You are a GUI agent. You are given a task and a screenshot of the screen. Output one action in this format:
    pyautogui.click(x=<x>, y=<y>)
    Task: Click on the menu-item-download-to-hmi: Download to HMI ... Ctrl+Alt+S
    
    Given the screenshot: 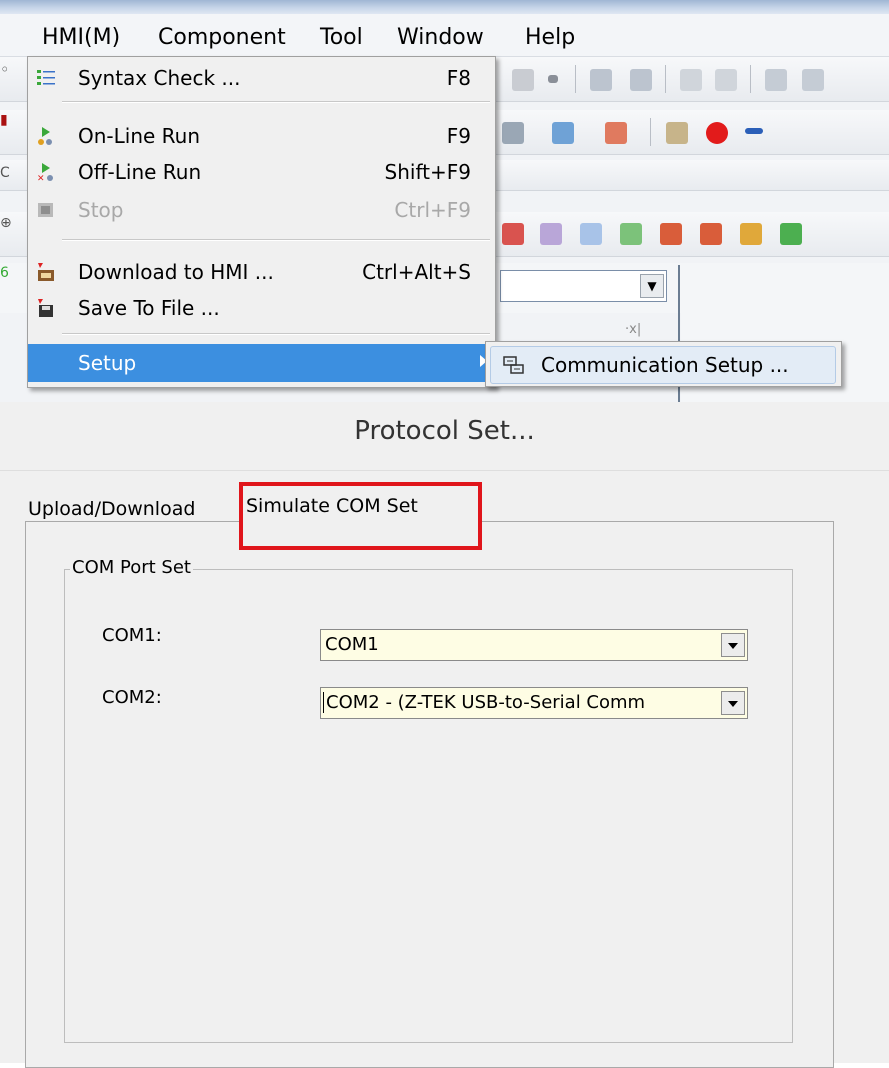 What is the action you would take?
    pyautogui.click(x=261, y=272)
    